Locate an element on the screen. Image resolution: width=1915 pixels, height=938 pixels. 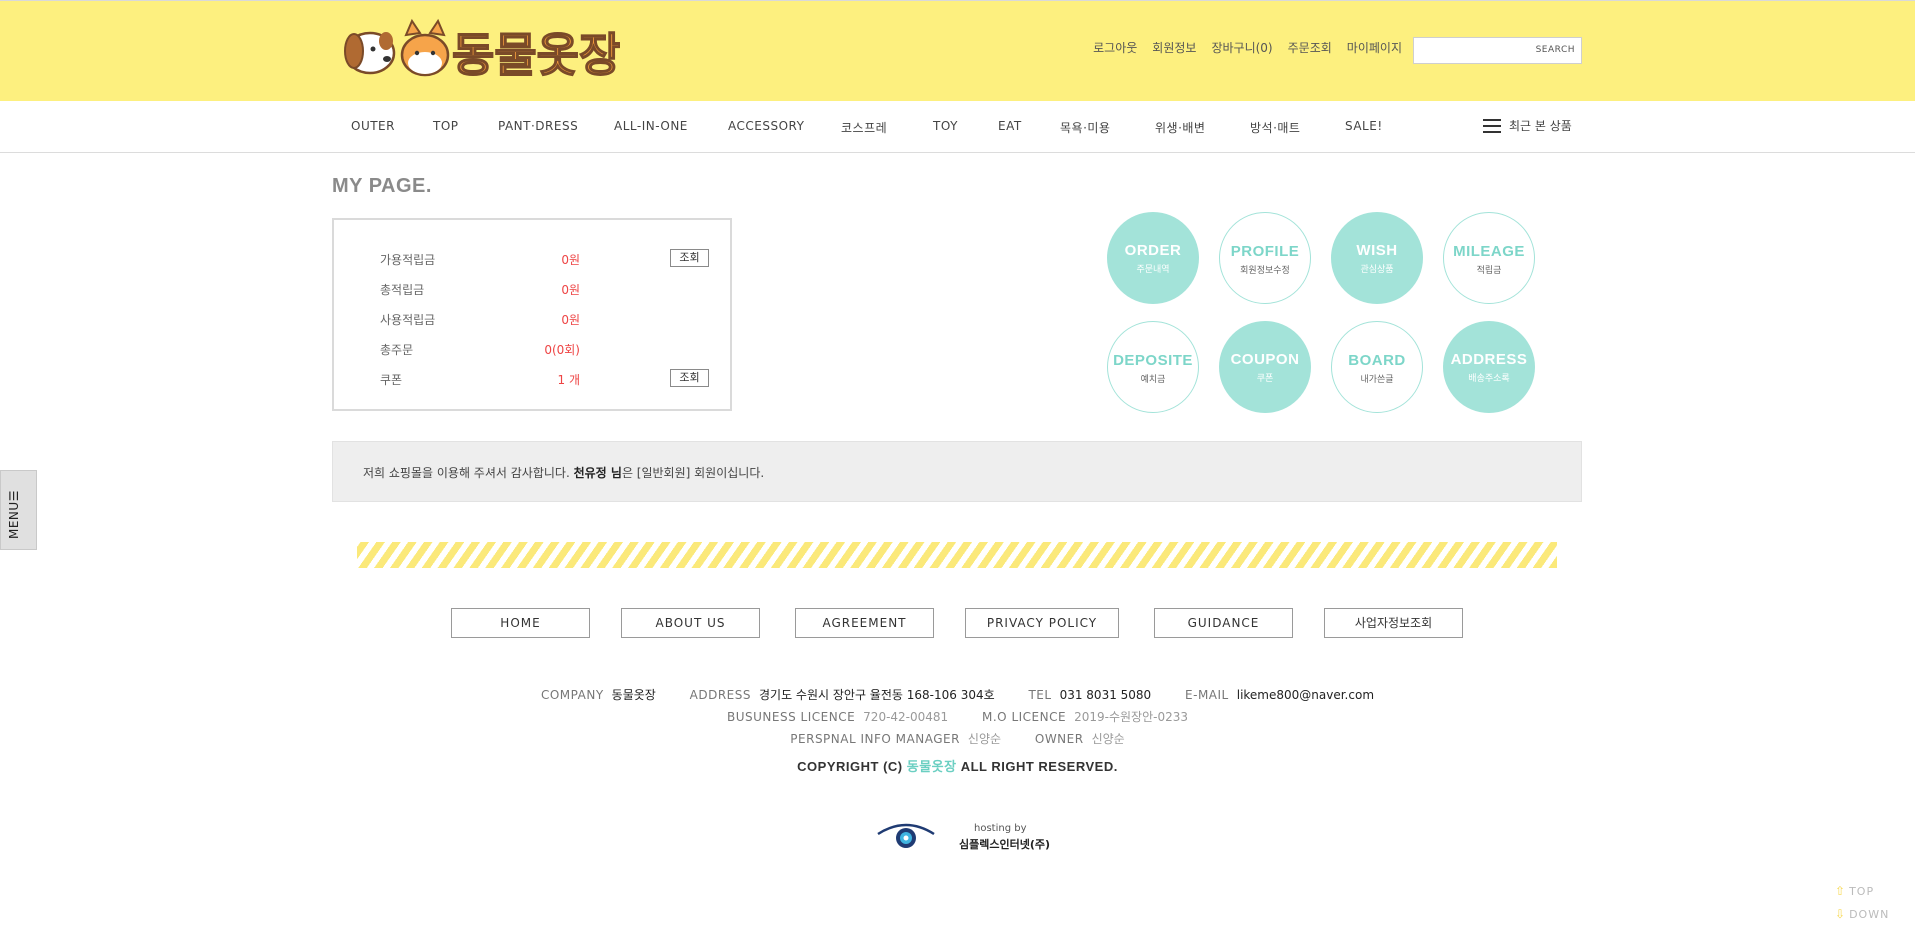
row-label: 가용적립금 is located at coordinates (408, 260).